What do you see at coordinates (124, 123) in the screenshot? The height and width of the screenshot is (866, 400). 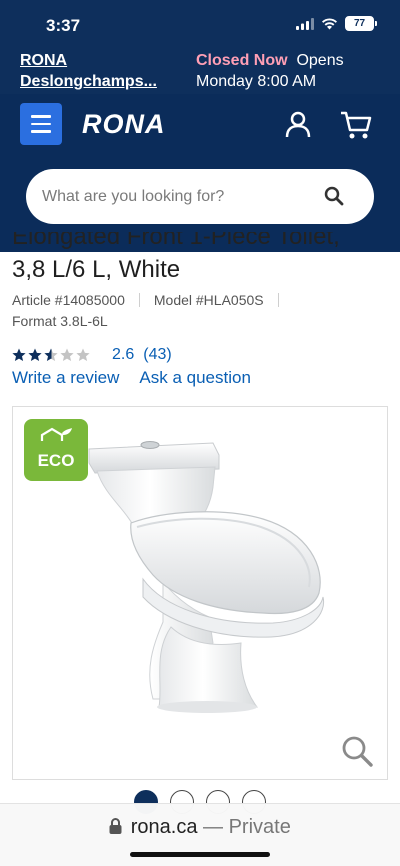 I see `logo-text: RONA` at bounding box center [124, 123].